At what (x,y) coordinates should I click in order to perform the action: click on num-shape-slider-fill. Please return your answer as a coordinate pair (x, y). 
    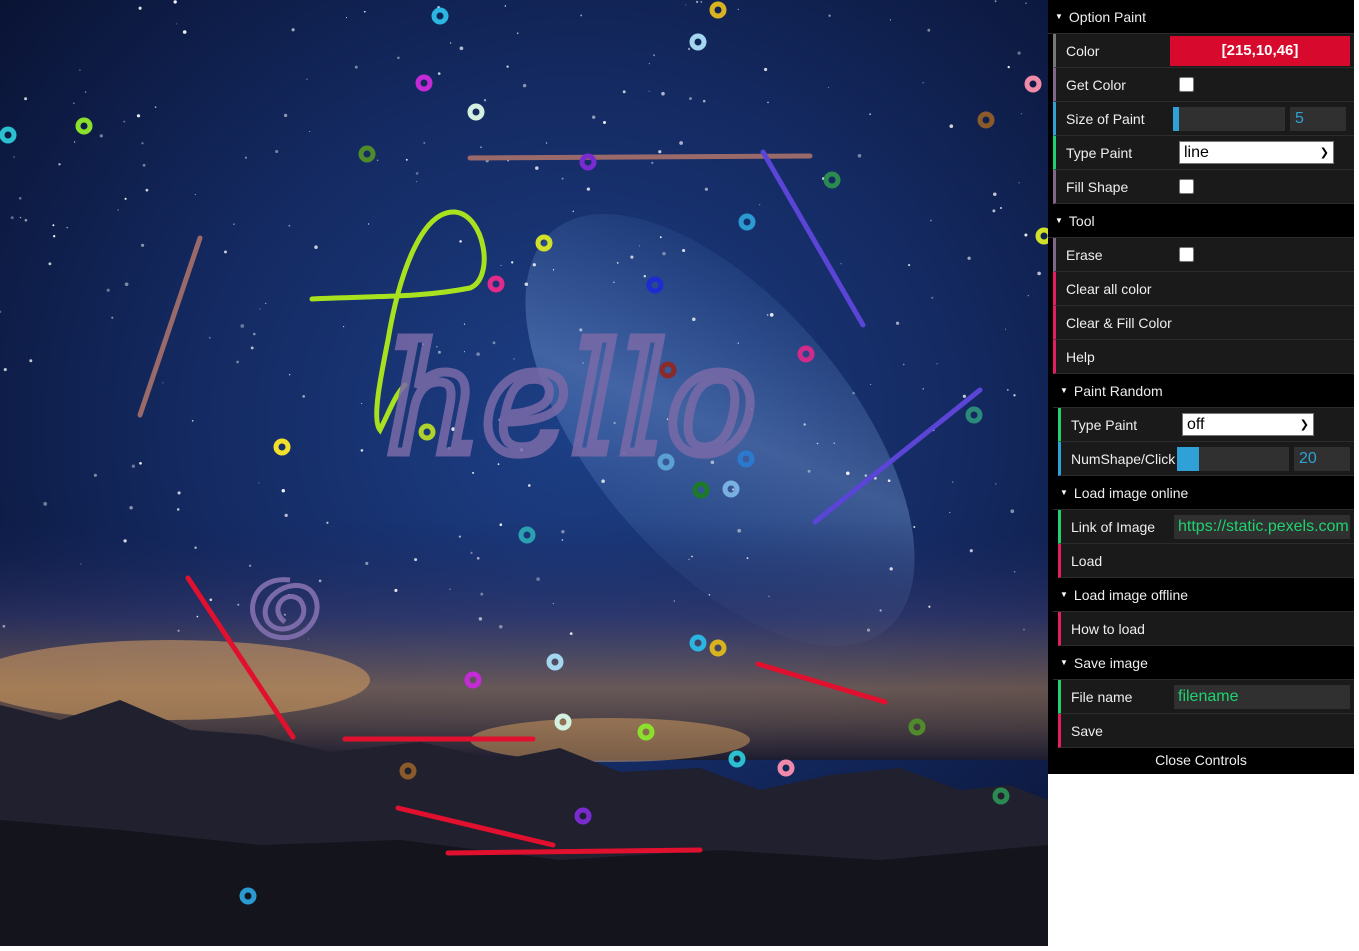
    Looking at the image, I should click on (1188, 458).